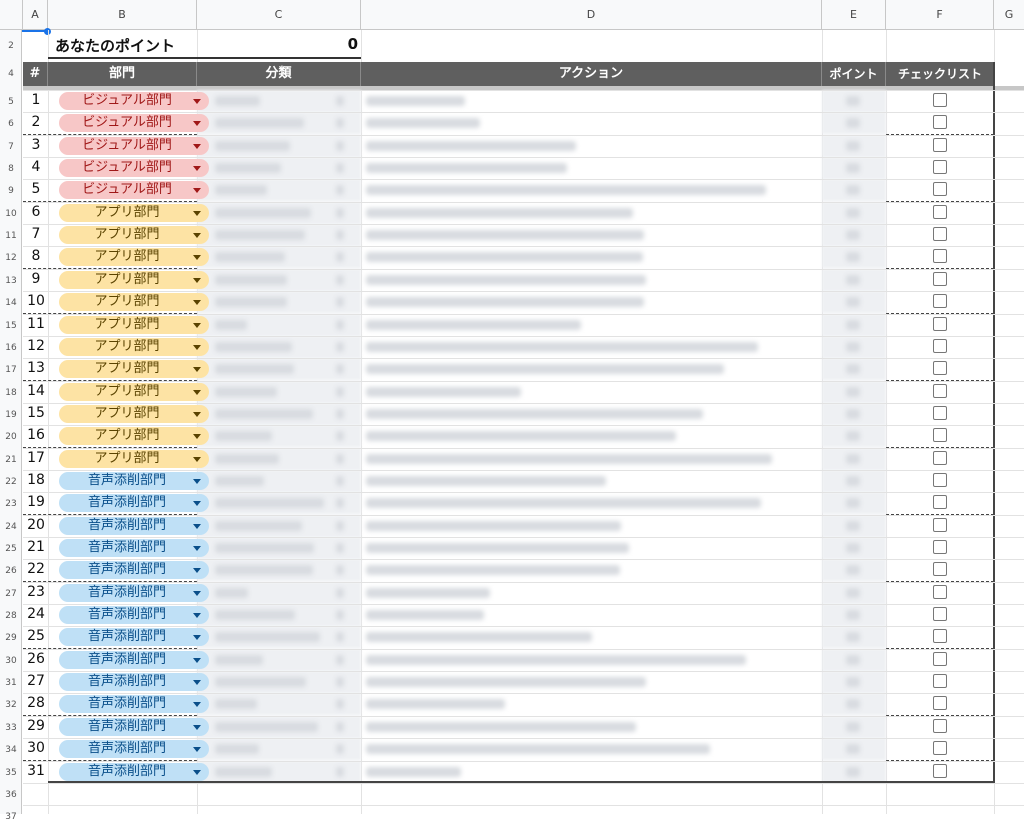 The width and height of the screenshot is (1024, 822). What do you see at coordinates (11, 147) in the screenshot?
I see `row-header-7: 7` at bounding box center [11, 147].